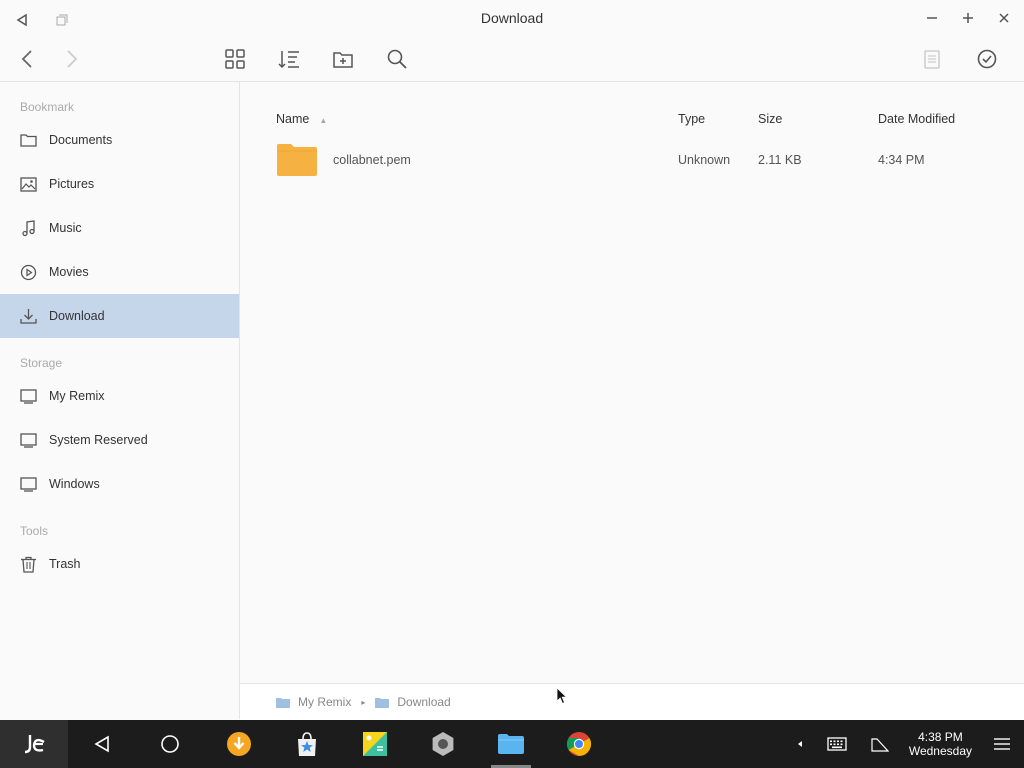 This screenshot has height=768, width=1024. I want to click on sidebar-item-pictures: Pictures, so click(119, 184).